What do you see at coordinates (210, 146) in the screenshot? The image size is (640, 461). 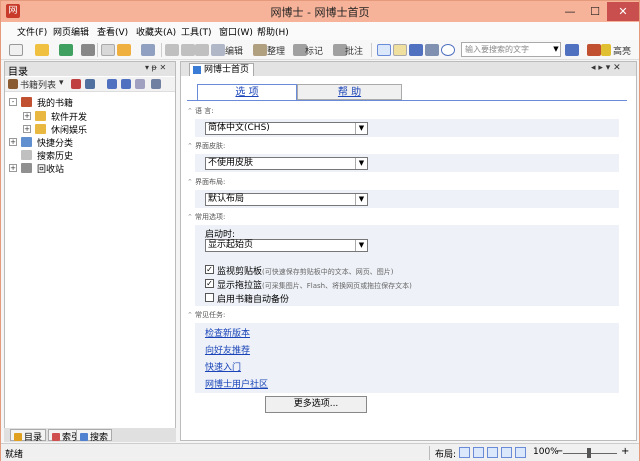 I see `section-title: 界面皮肤:` at bounding box center [210, 146].